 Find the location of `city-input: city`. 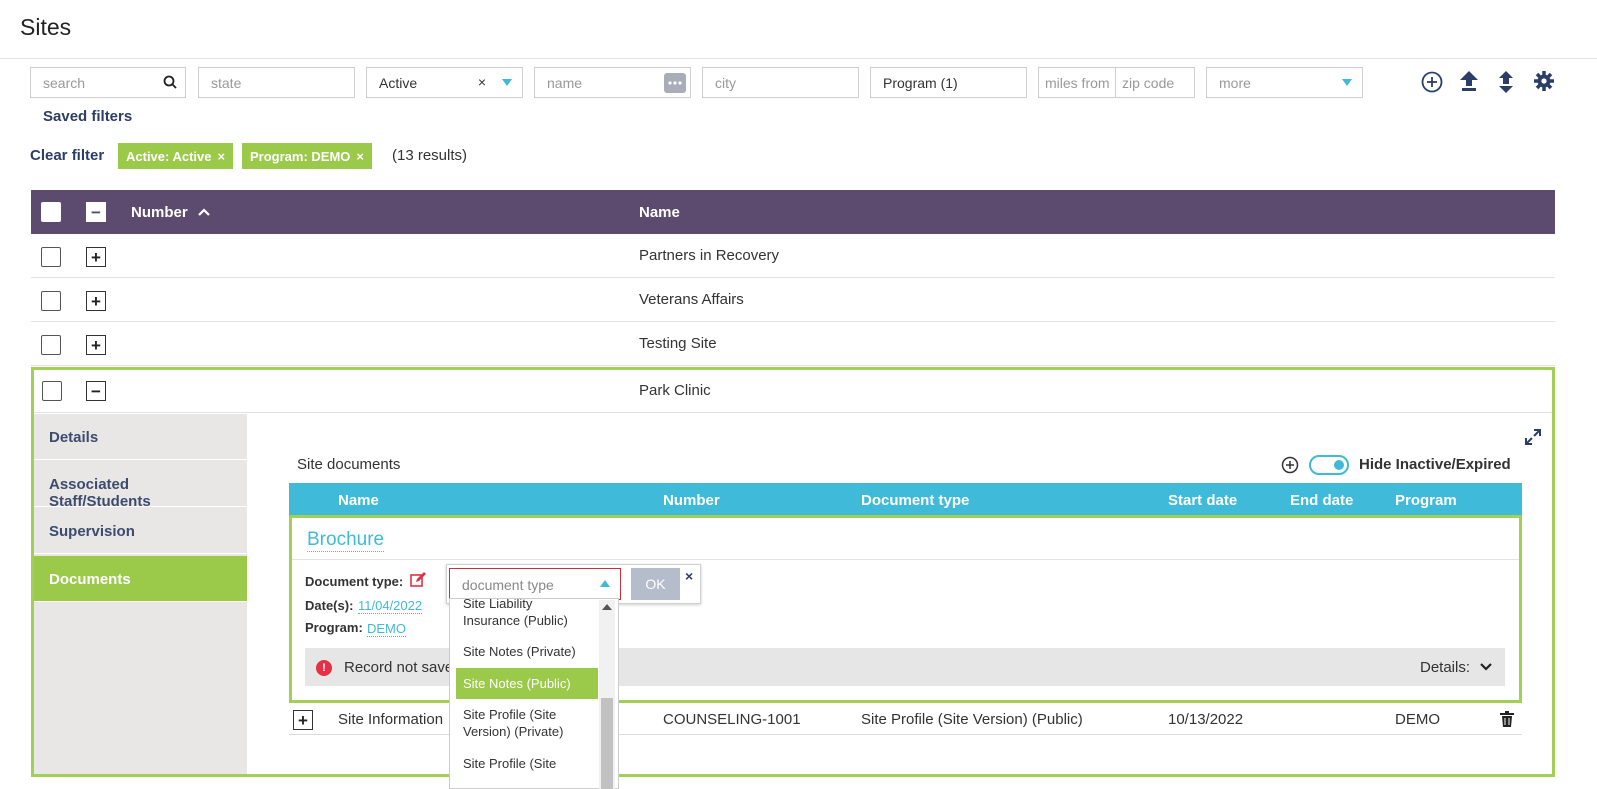

city-input: city is located at coordinates (780, 82).